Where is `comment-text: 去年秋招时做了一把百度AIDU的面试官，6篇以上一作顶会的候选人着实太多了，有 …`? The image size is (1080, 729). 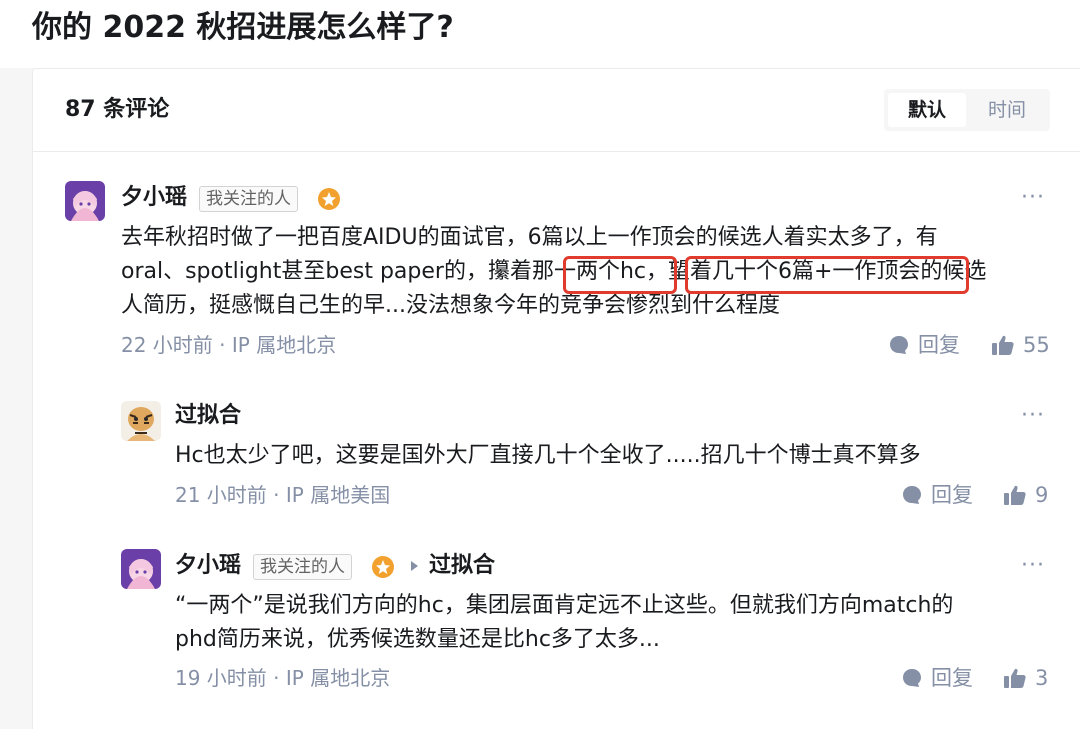
comment-text: 去年秋招时做了一把百度AIDU的面试官，6篇以上一作顶会的候选人着实太多了，有 … is located at coordinates (554, 271).